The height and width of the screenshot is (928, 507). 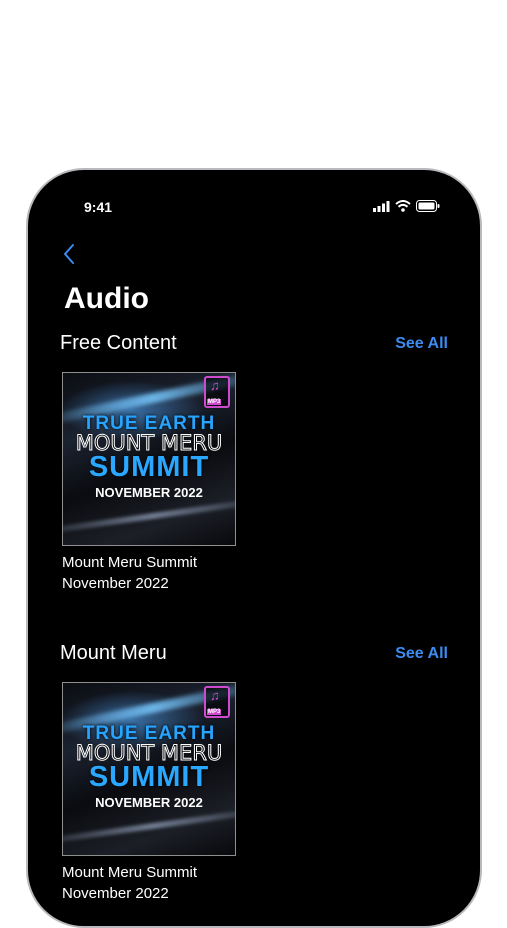 I want to click on page-title: Audio, so click(x=106, y=298).